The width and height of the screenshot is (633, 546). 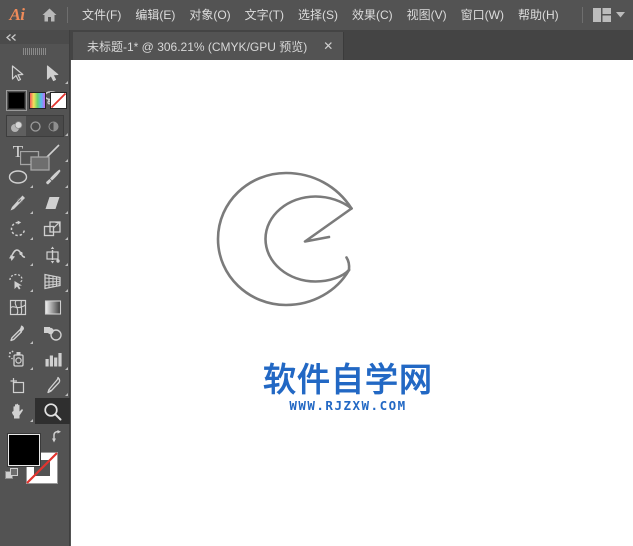 What do you see at coordinates (351, 45) in the screenshot?
I see `document-tab-bar: 未标题-1* @ 306.21% (CMYK/GPU 预览) ✕` at bounding box center [351, 45].